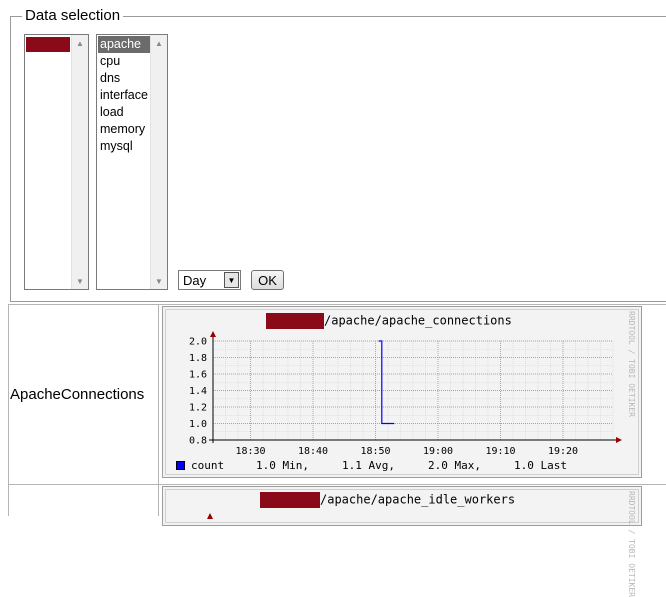 The image size is (666, 597). I want to click on x-tick-label: 18:30, so click(250, 451).